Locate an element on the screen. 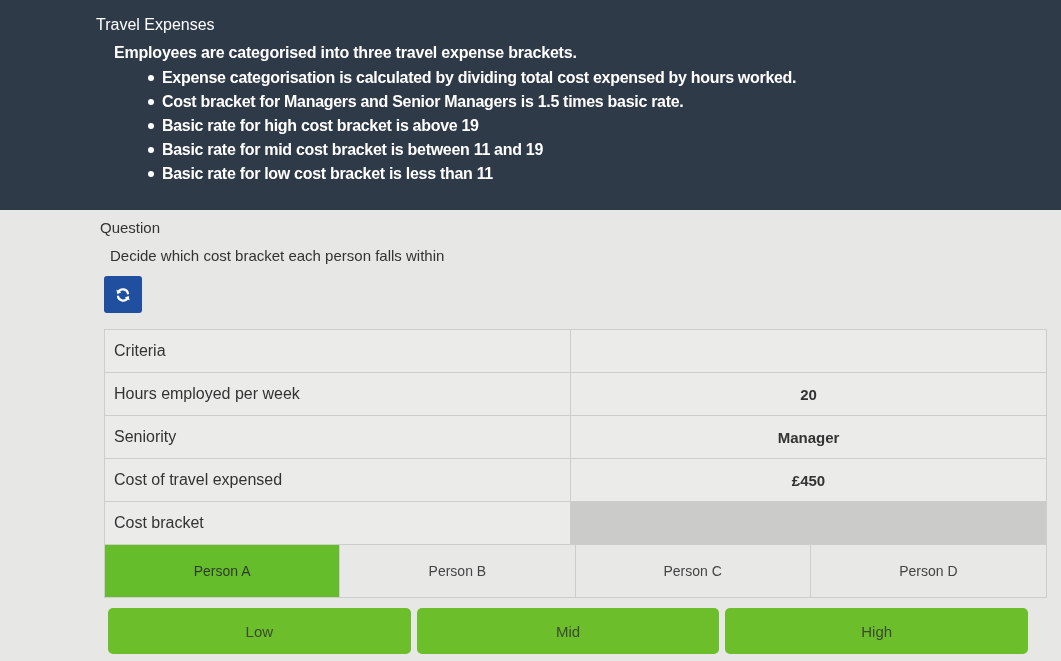 This screenshot has width=1061, height=661. bullet-text: Cost bracket for Managers and Senior Managers is 1.5 times basic rate. is located at coordinates (423, 102).